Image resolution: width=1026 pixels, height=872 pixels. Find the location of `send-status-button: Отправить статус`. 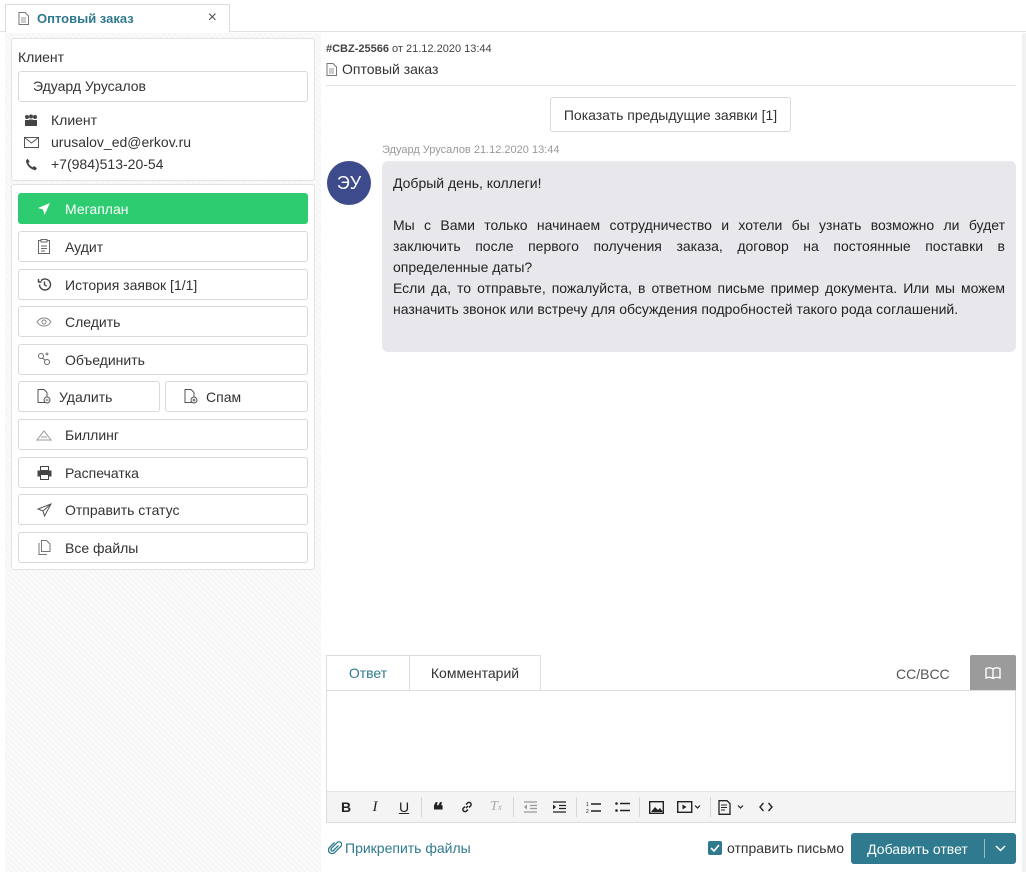

send-status-button: Отправить статус is located at coordinates (163, 509).